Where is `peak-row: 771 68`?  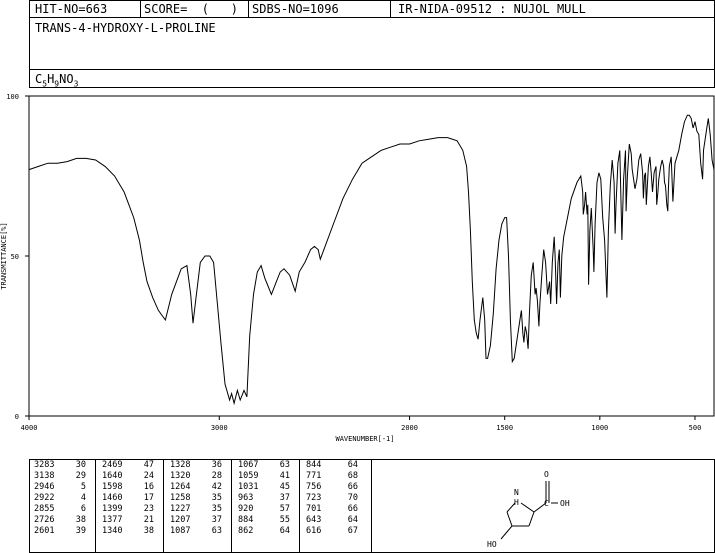
peak-row: 771 68 is located at coordinates (333, 476).